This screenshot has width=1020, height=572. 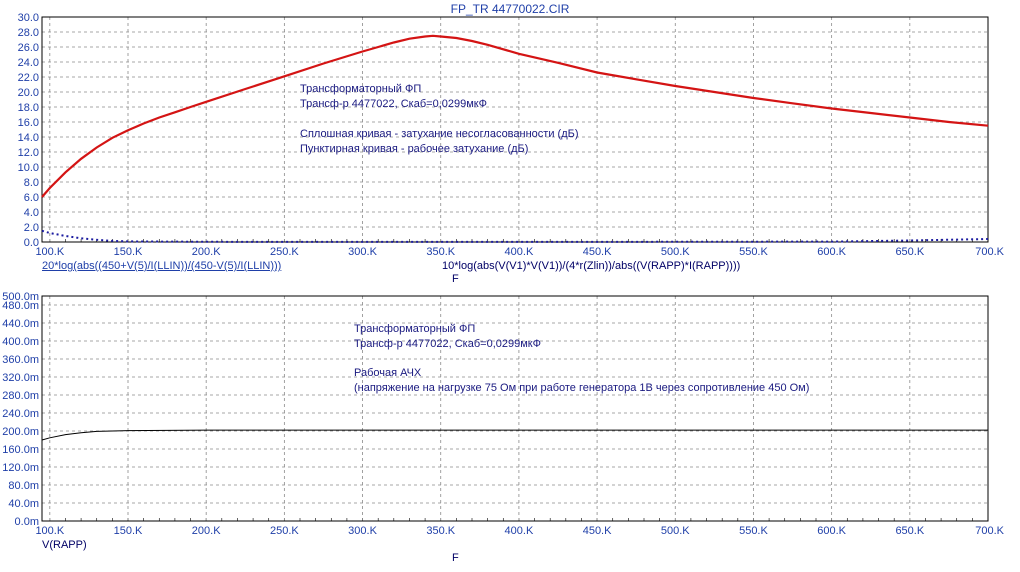 What do you see at coordinates (206, 531) in the screenshot?
I see `bottom-xtick-label: 200.K` at bounding box center [206, 531].